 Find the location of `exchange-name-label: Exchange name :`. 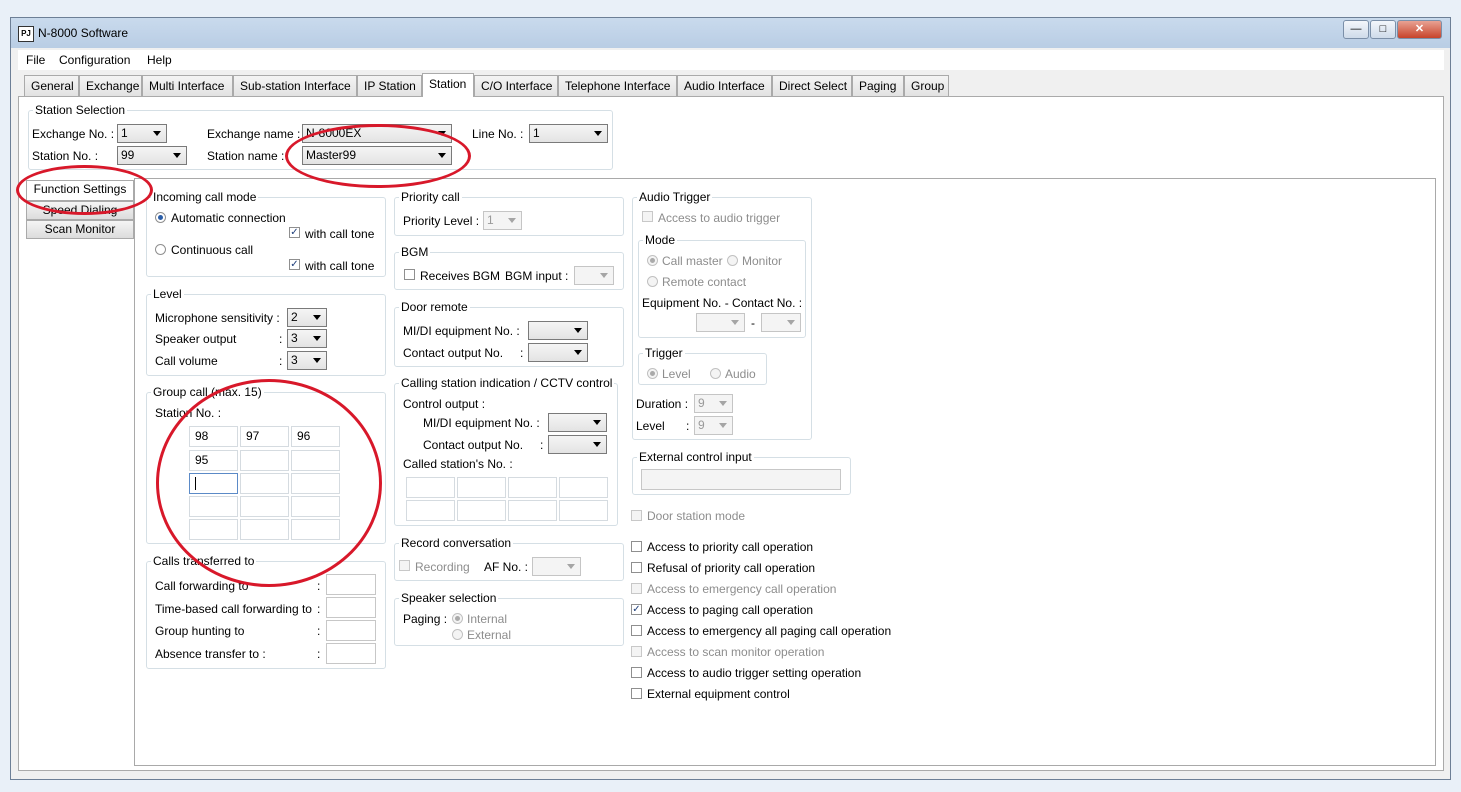

exchange-name-label: Exchange name : is located at coordinates (254, 134).